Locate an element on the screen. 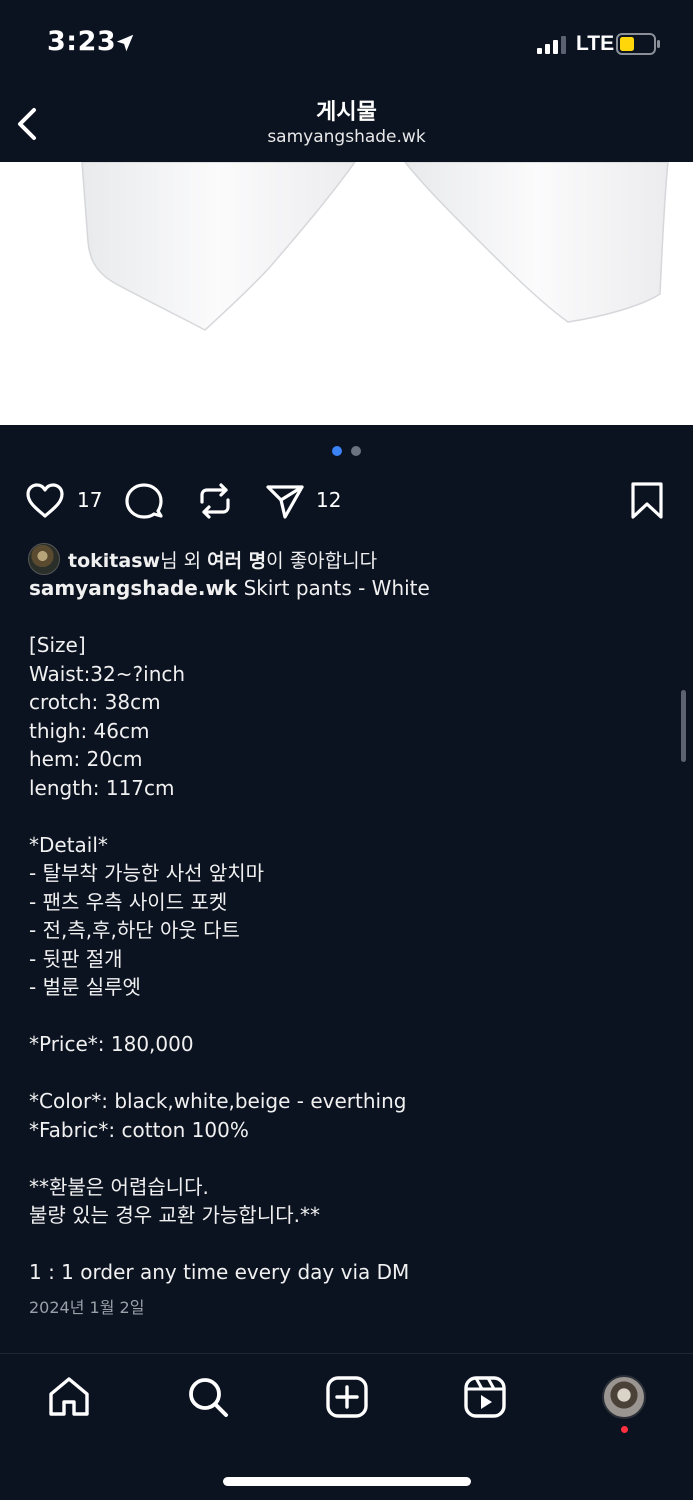 The image size is (693, 1500). caption-line: thigh: 46cm is located at coordinates (89, 730).